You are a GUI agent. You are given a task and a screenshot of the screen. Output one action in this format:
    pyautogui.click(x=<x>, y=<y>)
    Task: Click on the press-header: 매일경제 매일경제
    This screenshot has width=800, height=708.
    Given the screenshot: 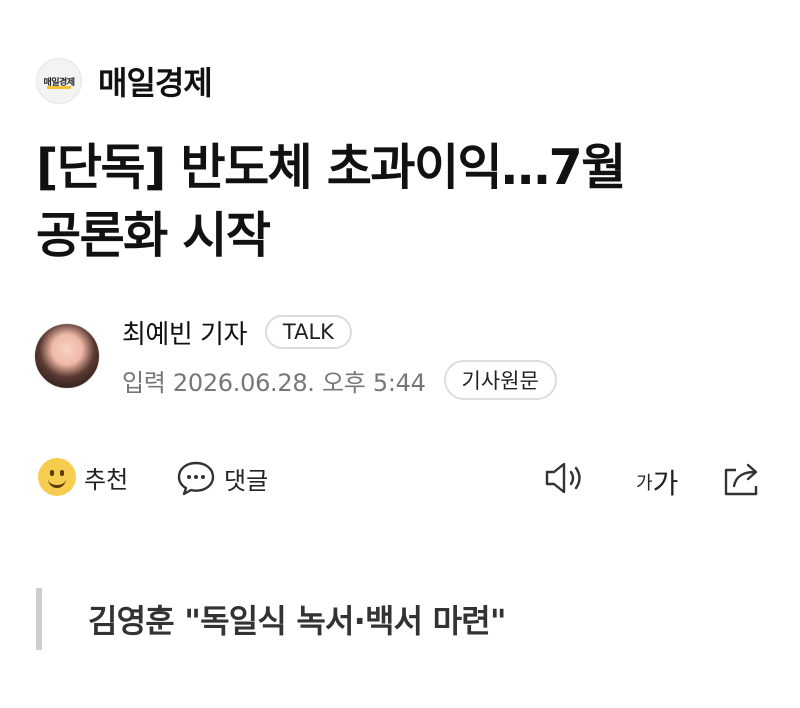 What is the action you would take?
    pyautogui.click(x=124, y=81)
    